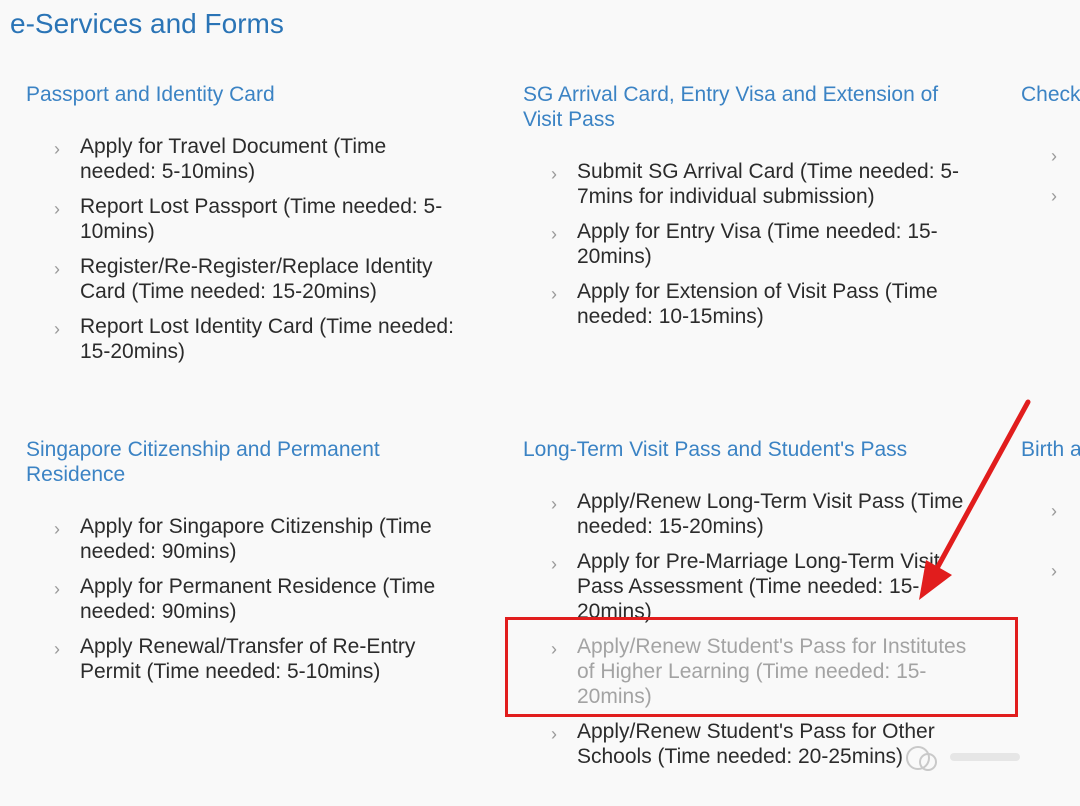 The height and width of the screenshot is (806, 1080). I want to click on wechat-watermark-icon, so click(963, 758).